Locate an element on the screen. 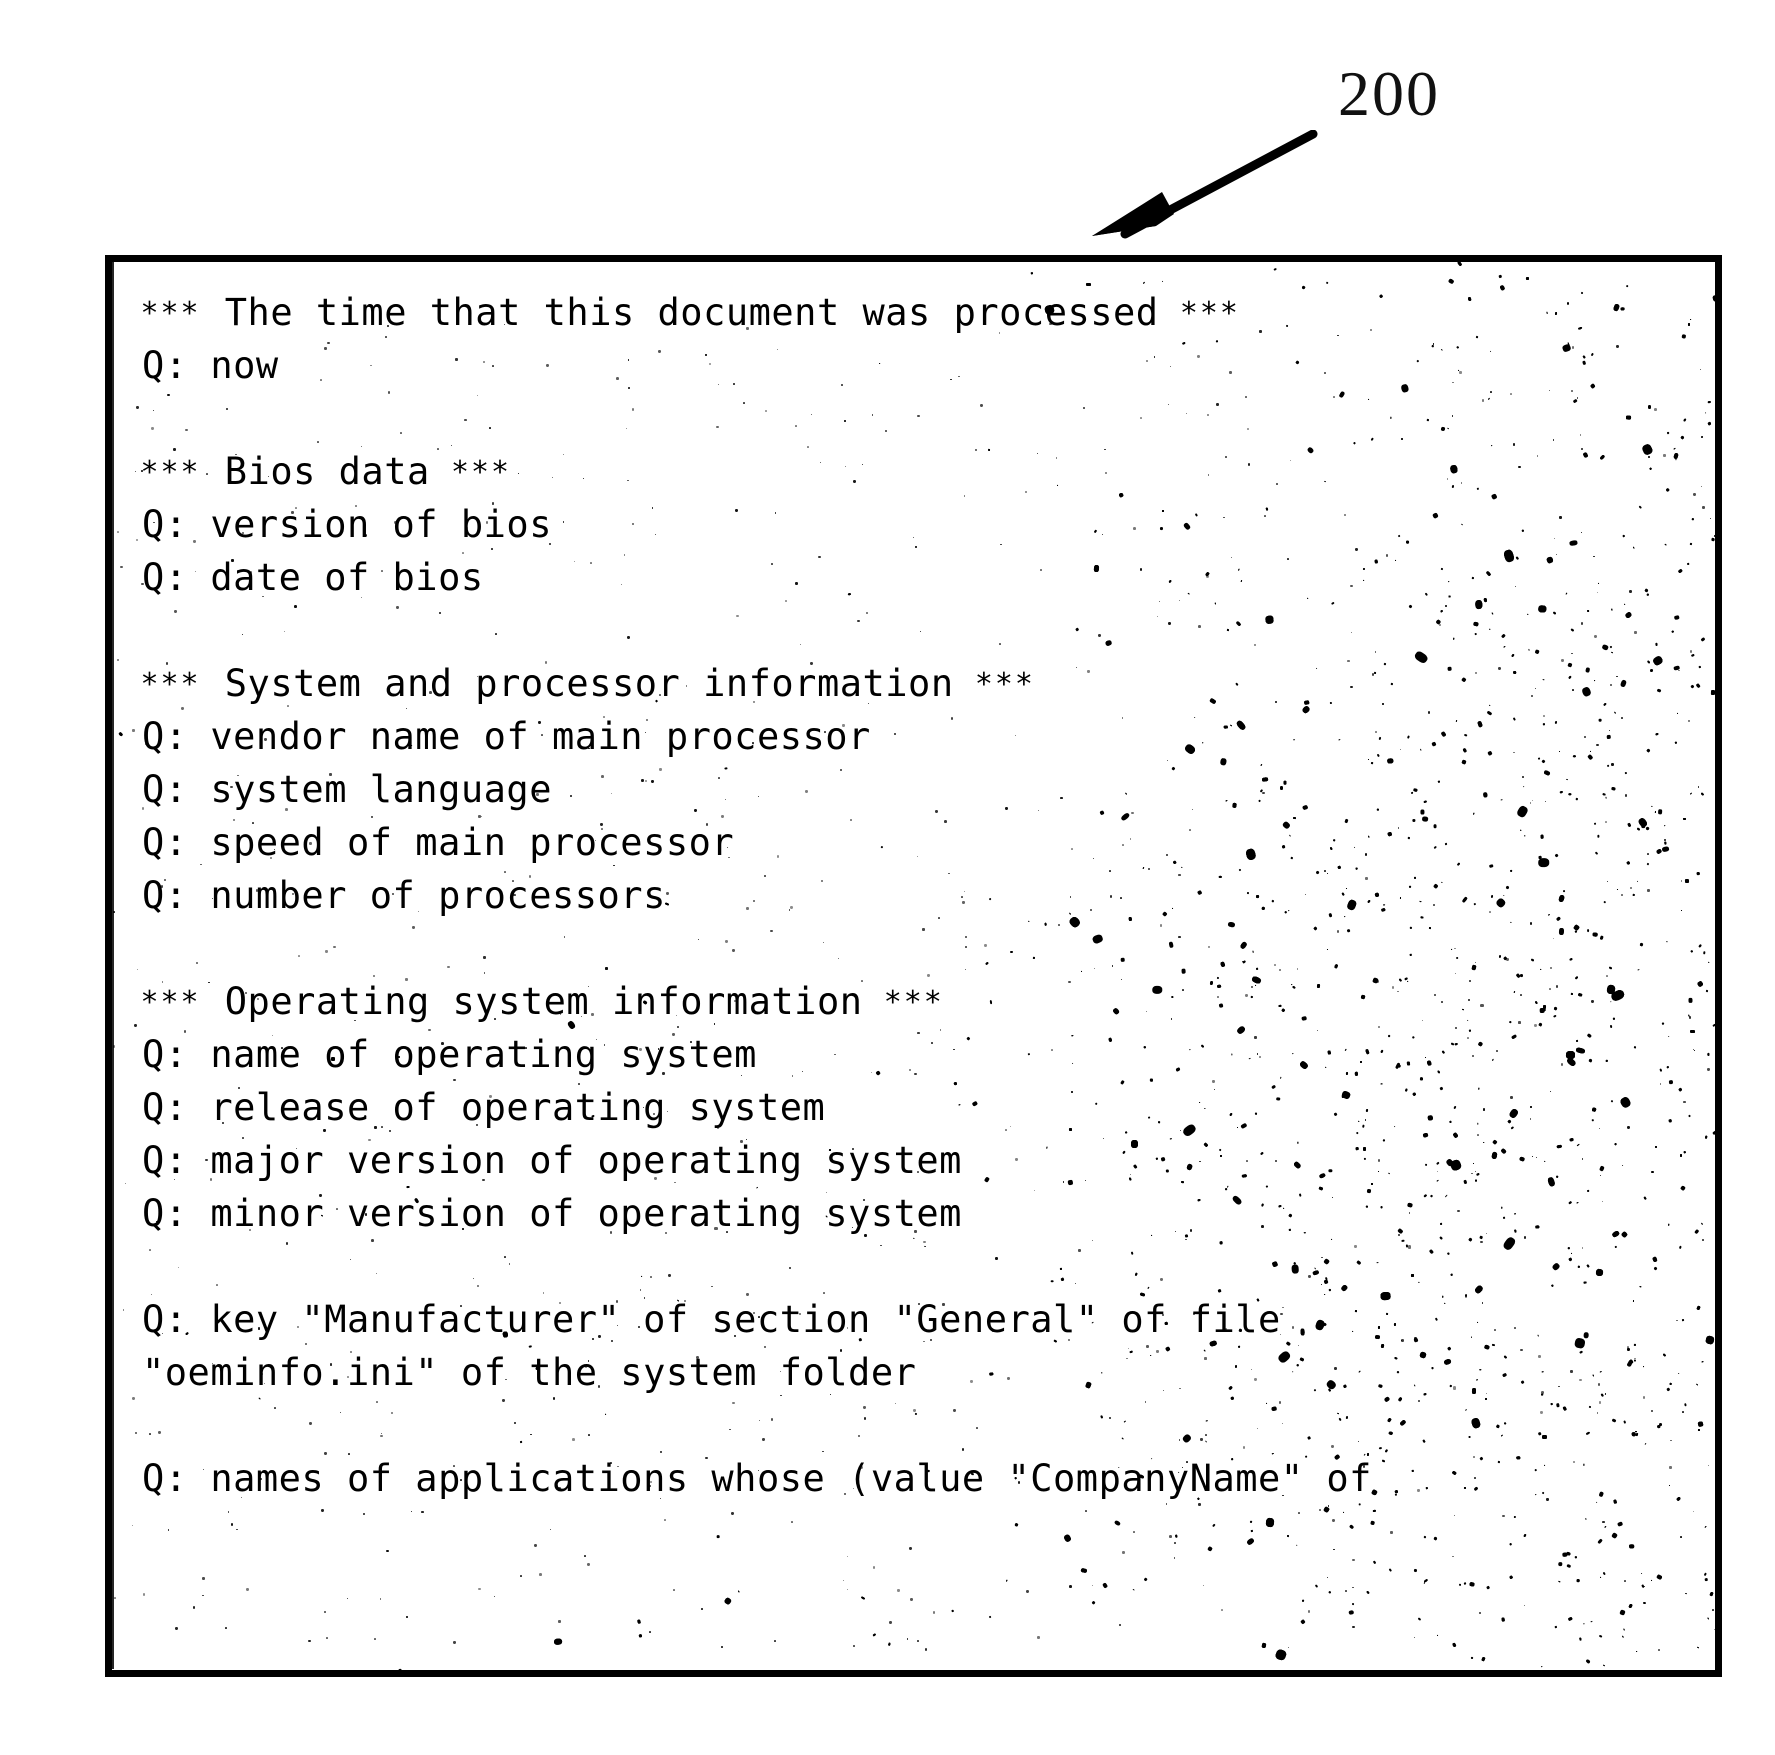 The width and height of the screenshot is (1775, 1755). listing-section-heading: *** System and processor information *** is located at coordinates (928, 683).